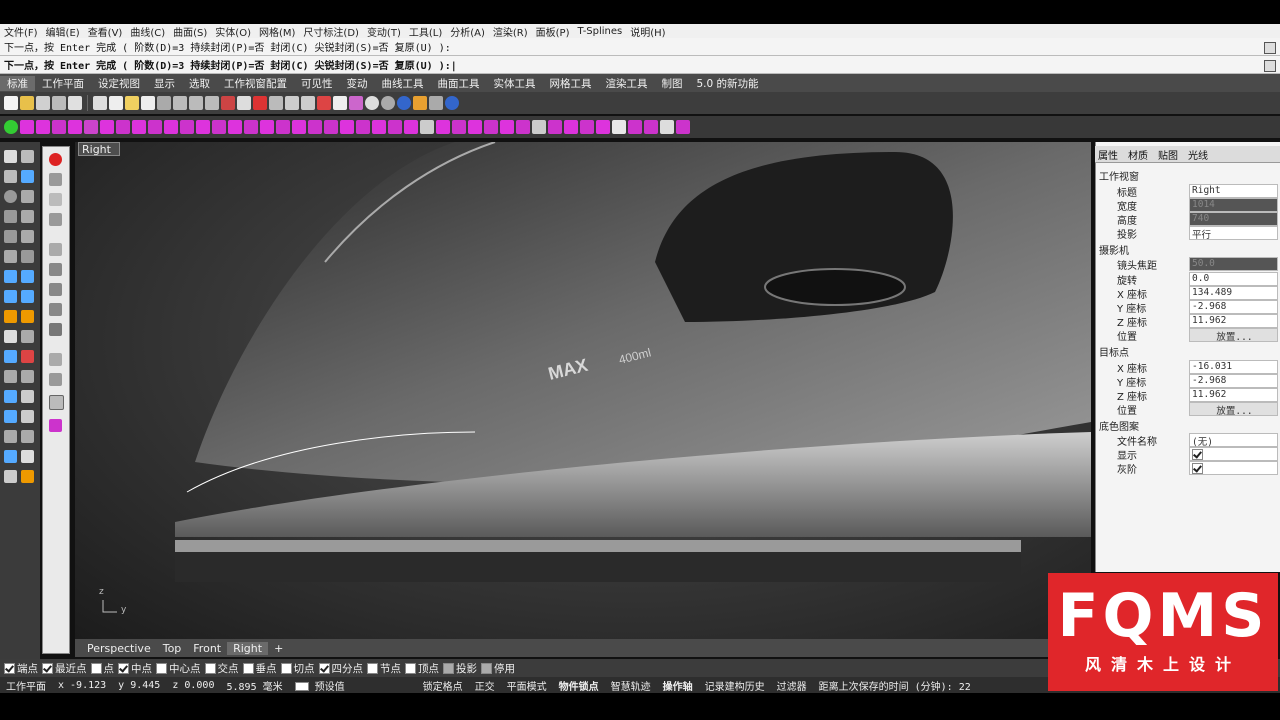 This screenshot has height=720, width=1280. Describe the element at coordinates (323, 685) in the screenshot. I see `status-layer: 预设值` at that location.